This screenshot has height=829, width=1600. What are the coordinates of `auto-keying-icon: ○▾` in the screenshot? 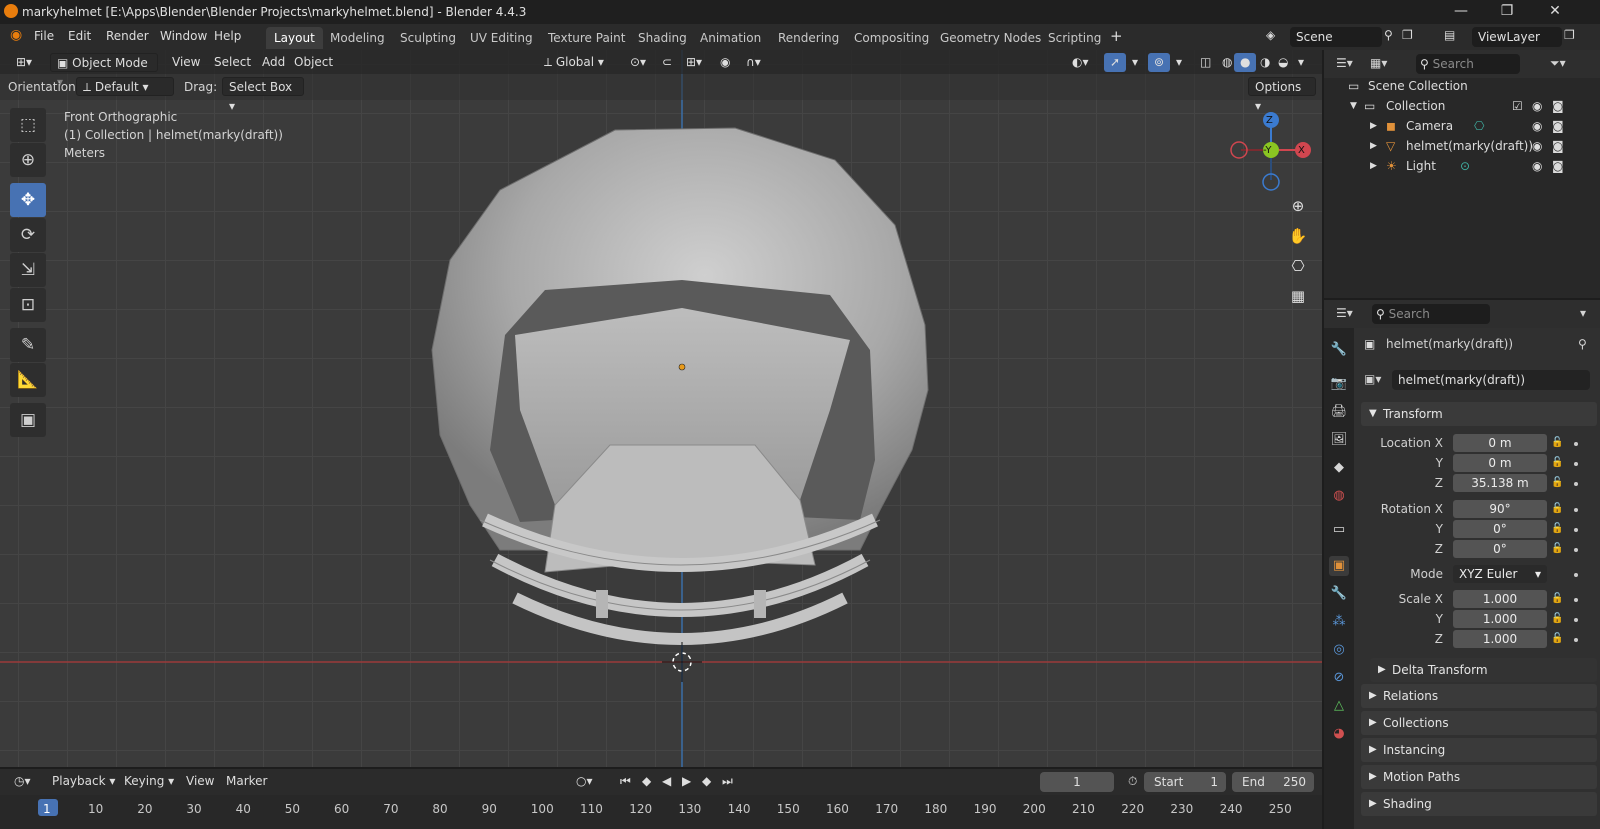 It's located at (584, 781).